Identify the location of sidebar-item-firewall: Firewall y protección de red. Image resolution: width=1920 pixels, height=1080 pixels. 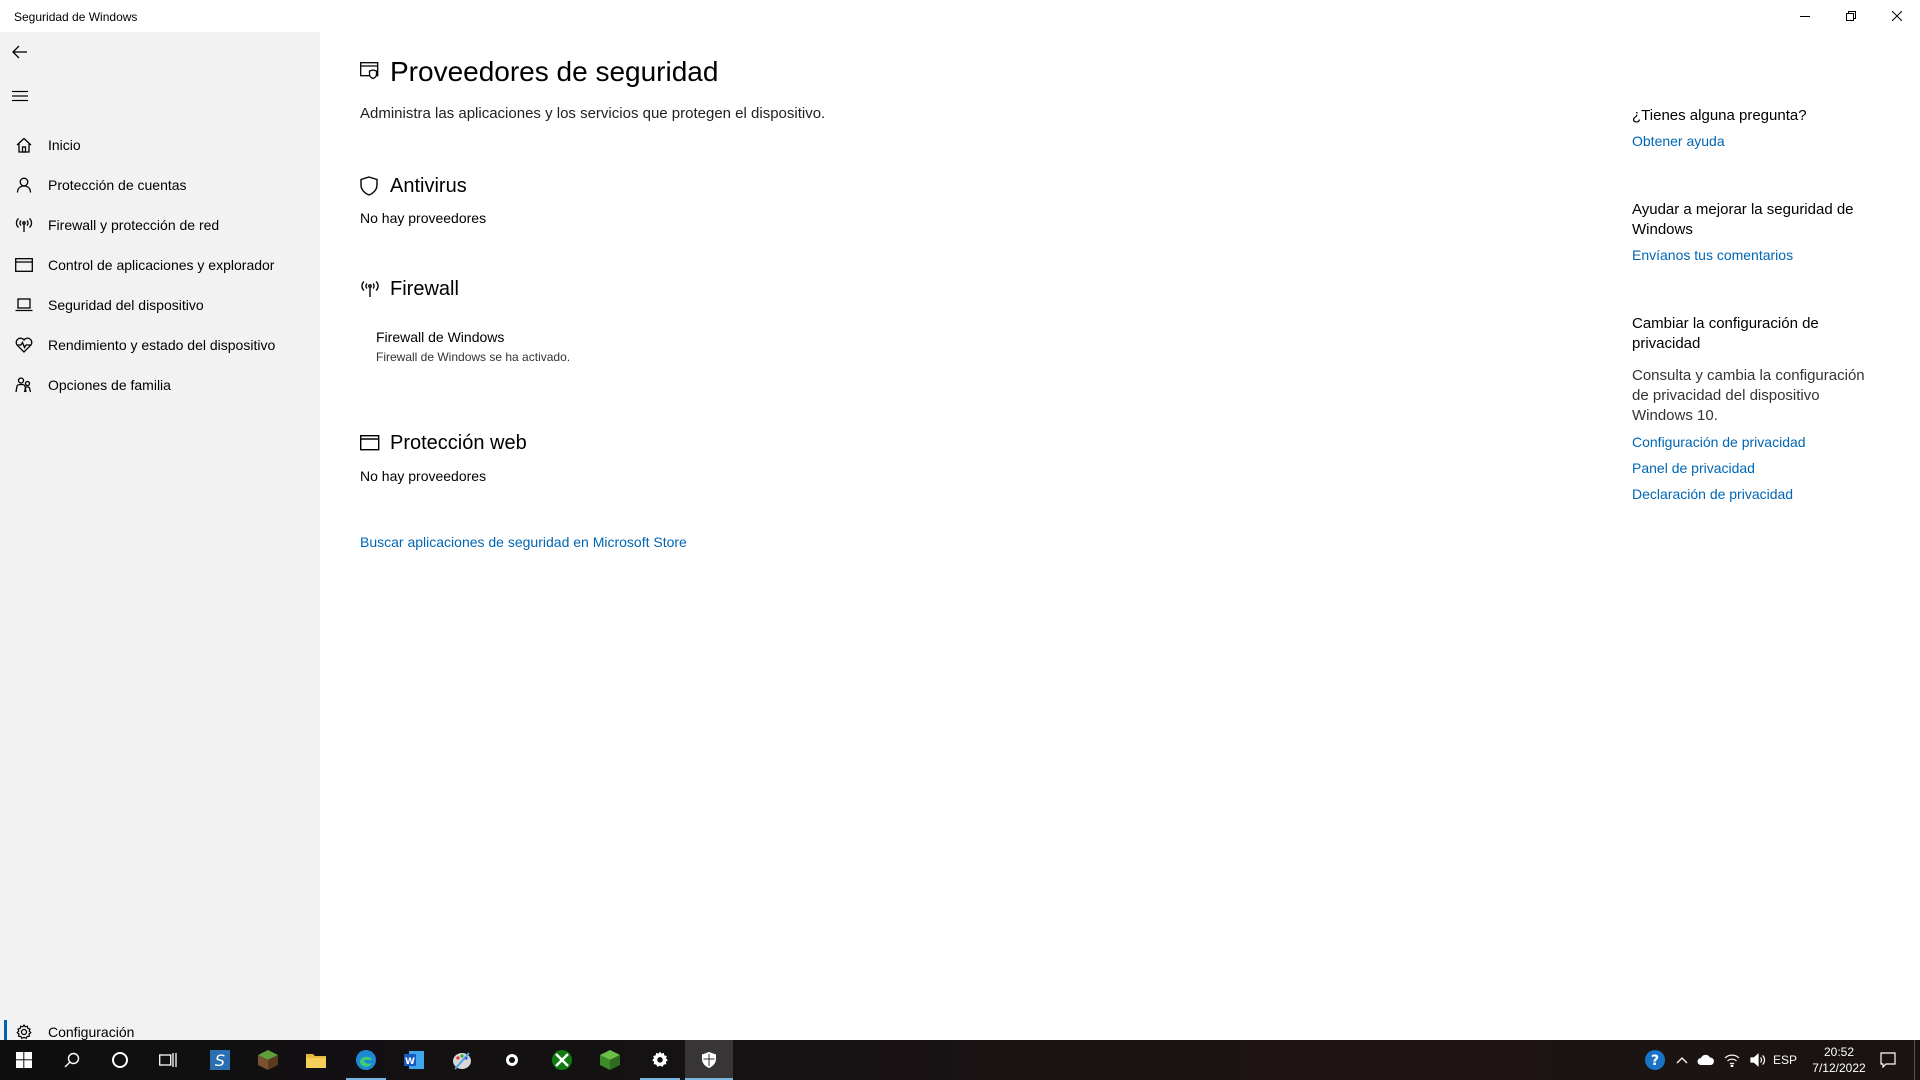
(160, 225).